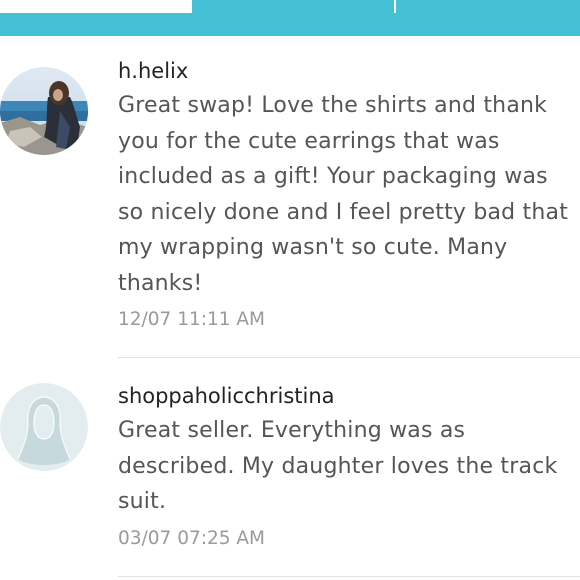  I want to click on tab-third, so click(488, 6).